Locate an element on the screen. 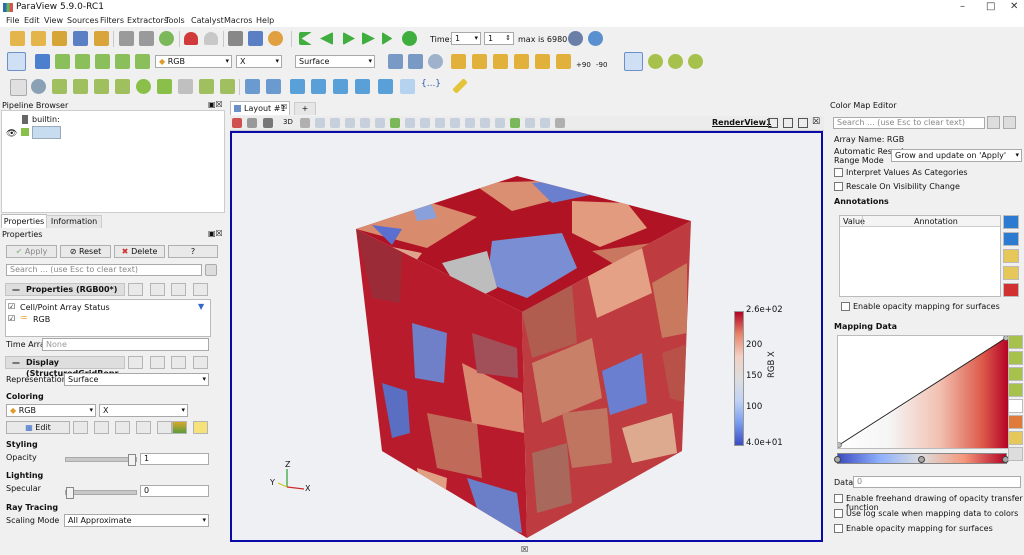  time-value-combo: 1 ▾ is located at coordinates (466, 38).